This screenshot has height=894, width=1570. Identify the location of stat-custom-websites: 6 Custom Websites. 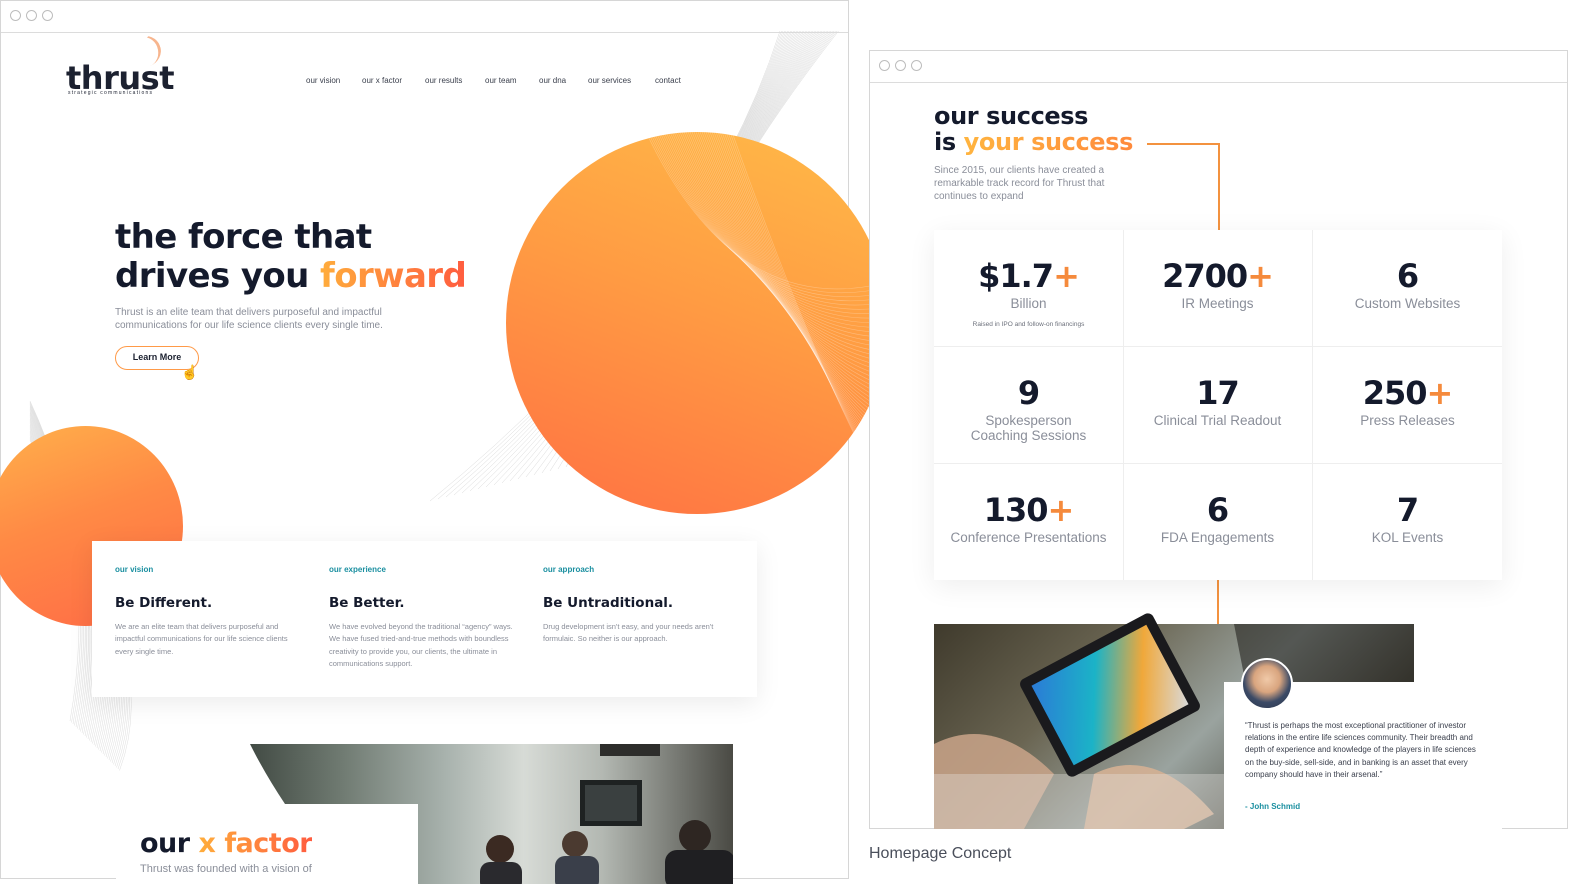
(1407, 288).